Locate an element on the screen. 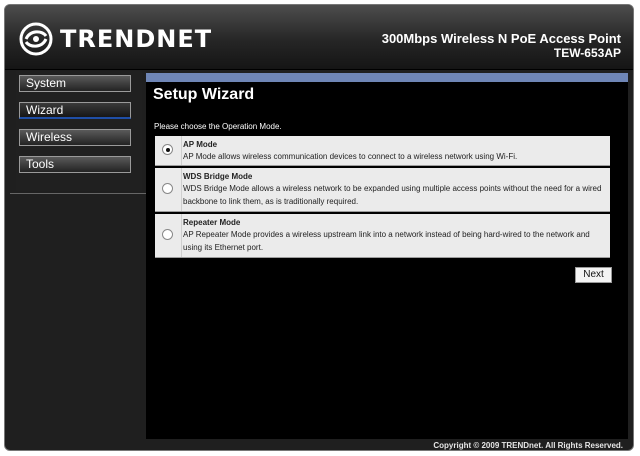 The height and width of the screenshot is (456, 640). radio-wds-bridge-mode is located at coordinates (167, 188).